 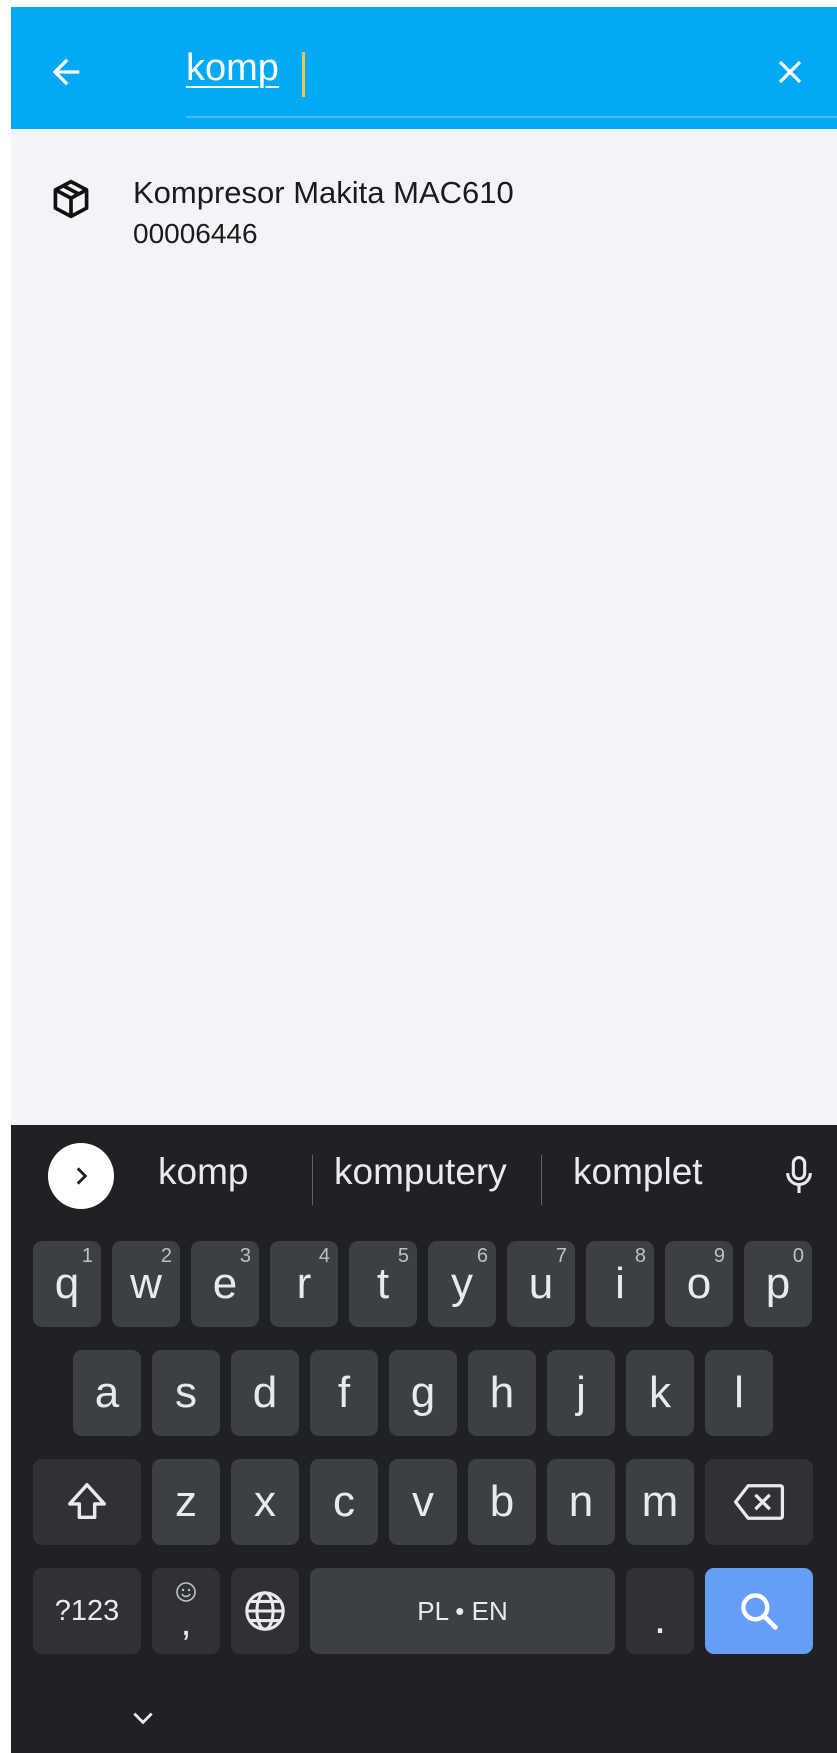 I want to click on key-k: k, so click(x=660, y=1393).